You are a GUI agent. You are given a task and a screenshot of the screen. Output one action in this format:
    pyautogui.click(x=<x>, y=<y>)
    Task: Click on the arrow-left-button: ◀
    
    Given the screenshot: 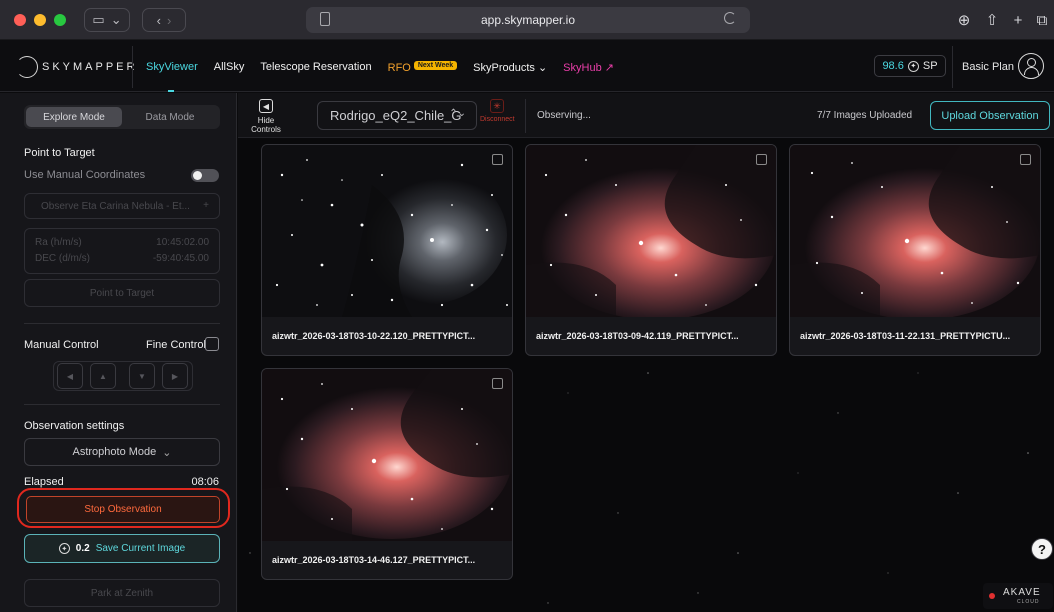 What is the action you would take?
    pyautogui.click(x=70, y=376)
    